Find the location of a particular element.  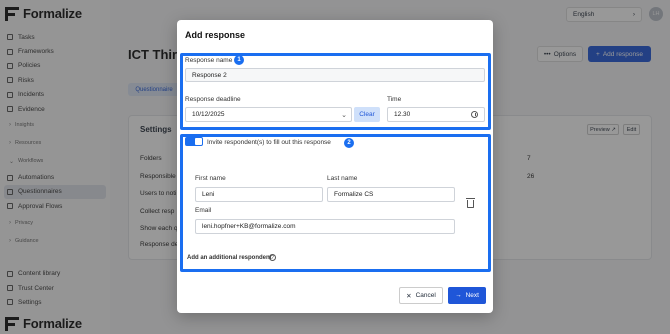

invite-toggle is located at coordinates (194, 141).